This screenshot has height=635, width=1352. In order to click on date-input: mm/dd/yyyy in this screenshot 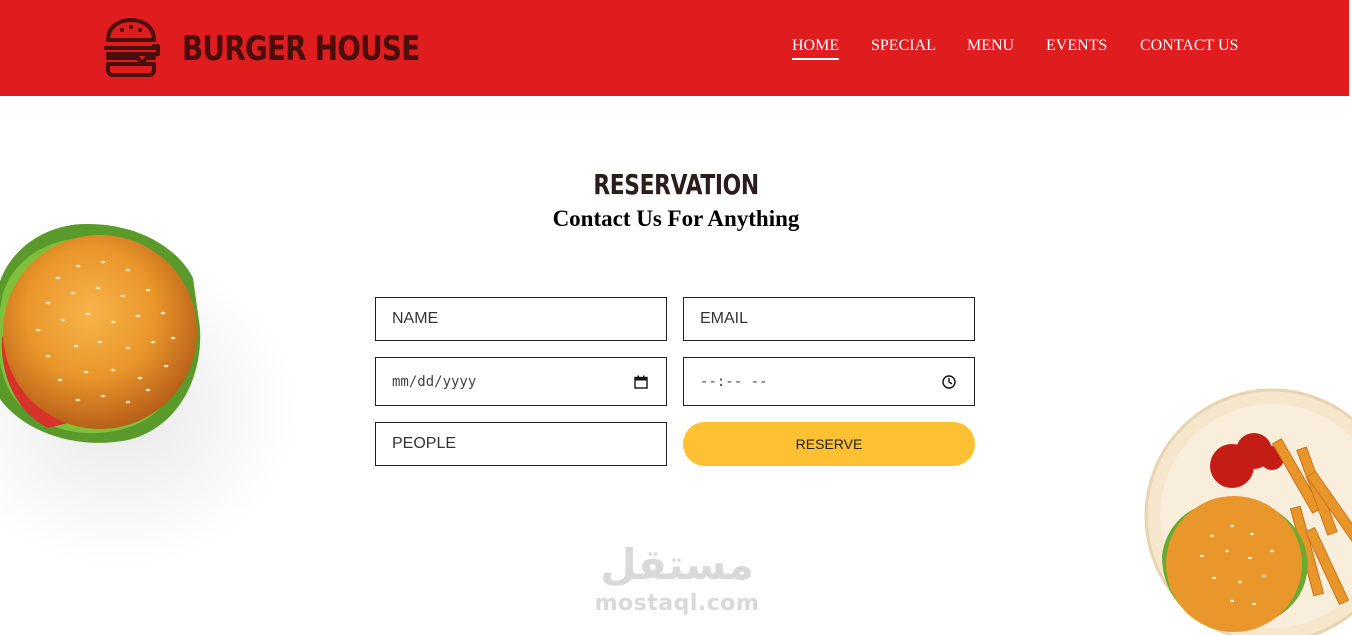, I will do `click(521, 381)`.